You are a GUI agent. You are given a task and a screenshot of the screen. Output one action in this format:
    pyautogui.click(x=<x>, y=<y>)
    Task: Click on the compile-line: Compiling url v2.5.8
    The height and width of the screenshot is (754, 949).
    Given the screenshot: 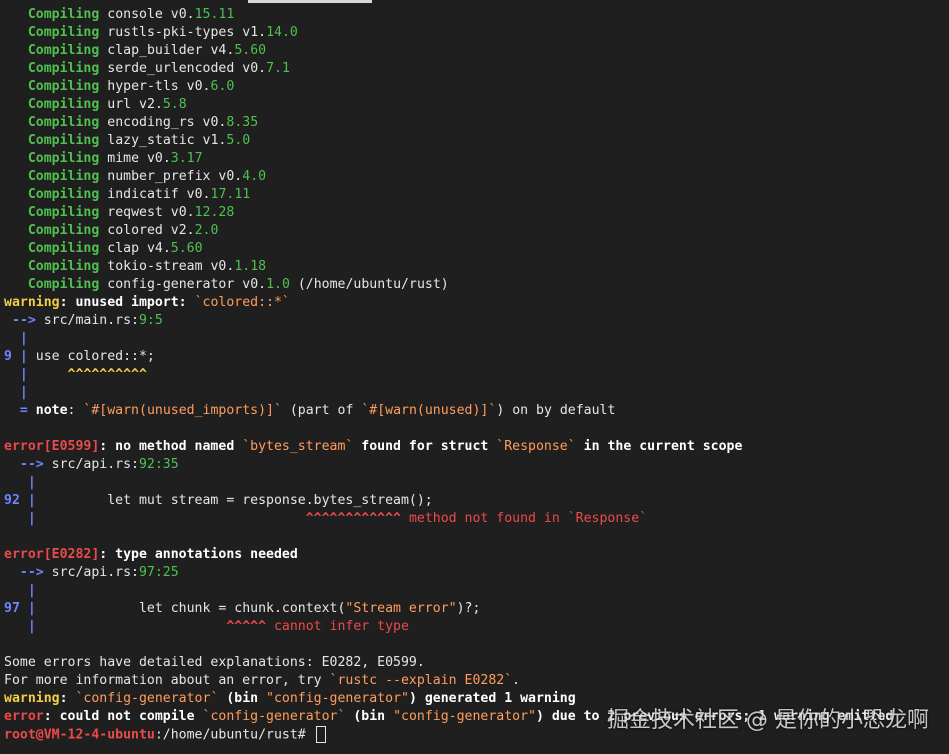 What is the action you would take?
    pyautogui.click(x=107, y=104)
    